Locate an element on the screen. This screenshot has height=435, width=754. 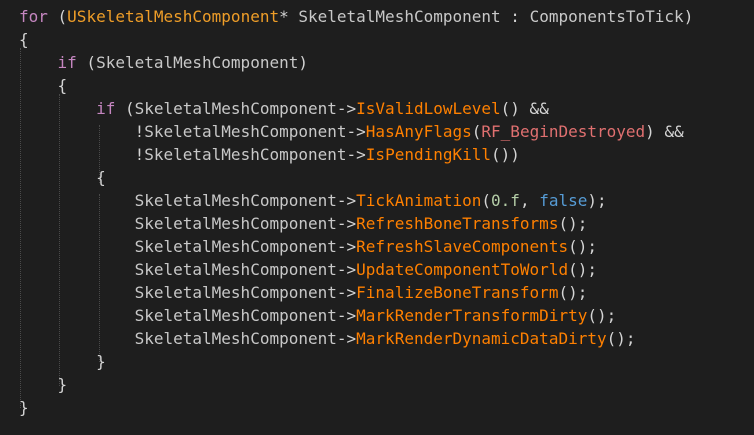
code-token: MarkRenderDynamicDataDirty is located at coordinates (481, 338).